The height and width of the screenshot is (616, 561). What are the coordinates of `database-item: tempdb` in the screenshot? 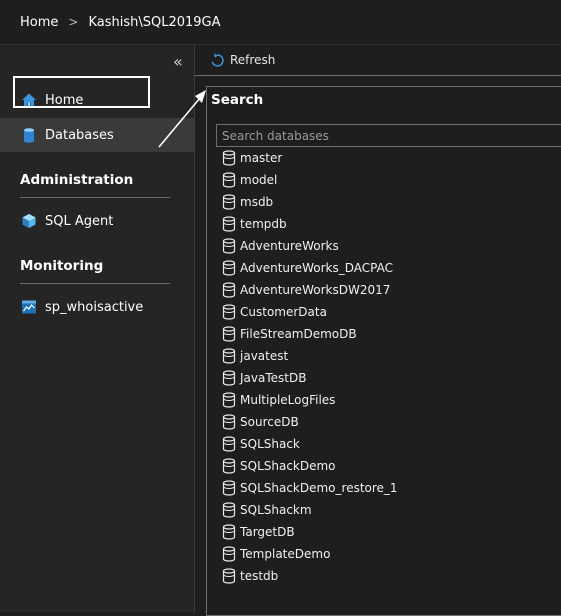 It's located at (310, 224).